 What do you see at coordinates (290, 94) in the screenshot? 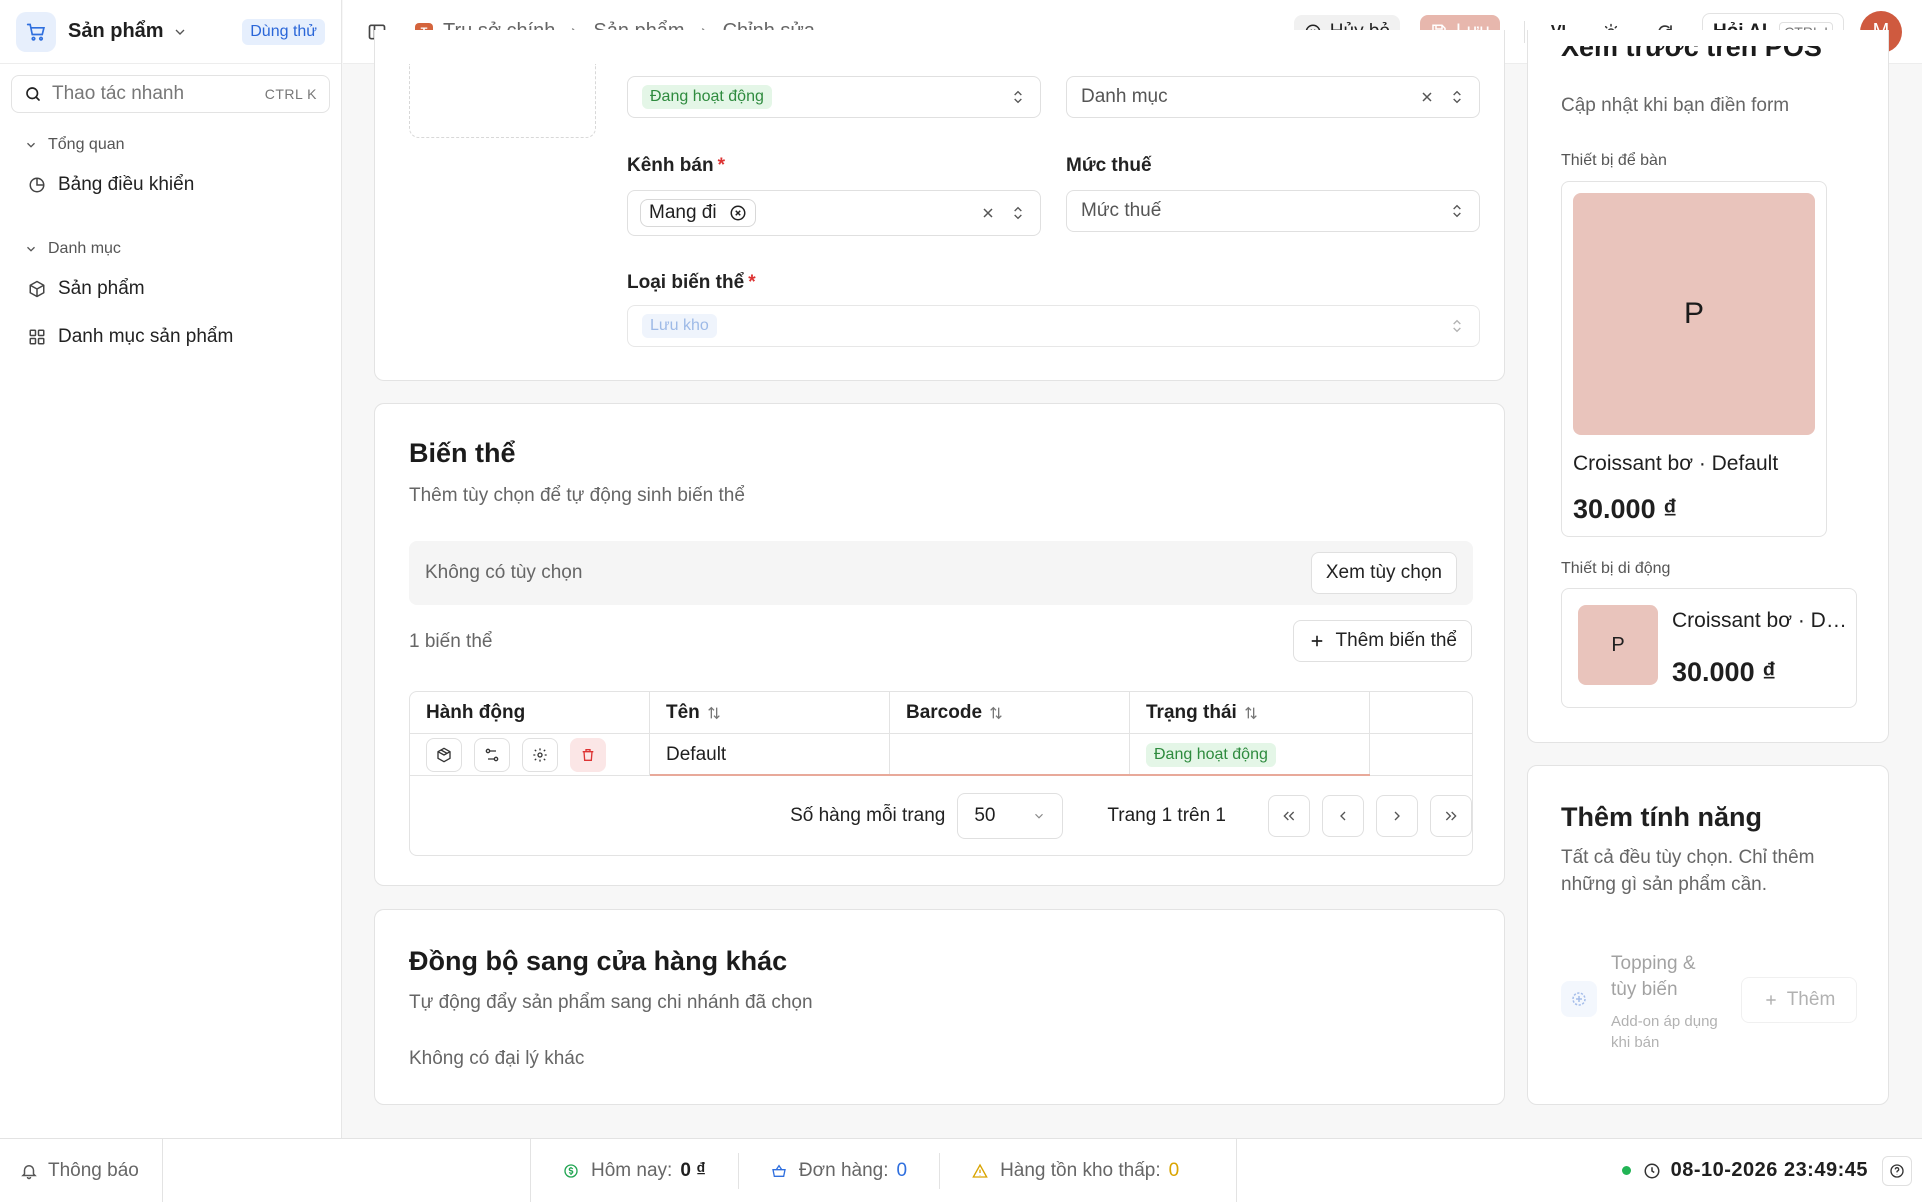
I see `quick-action-shortcut: CTRL K` at bounding box center [290, 94].